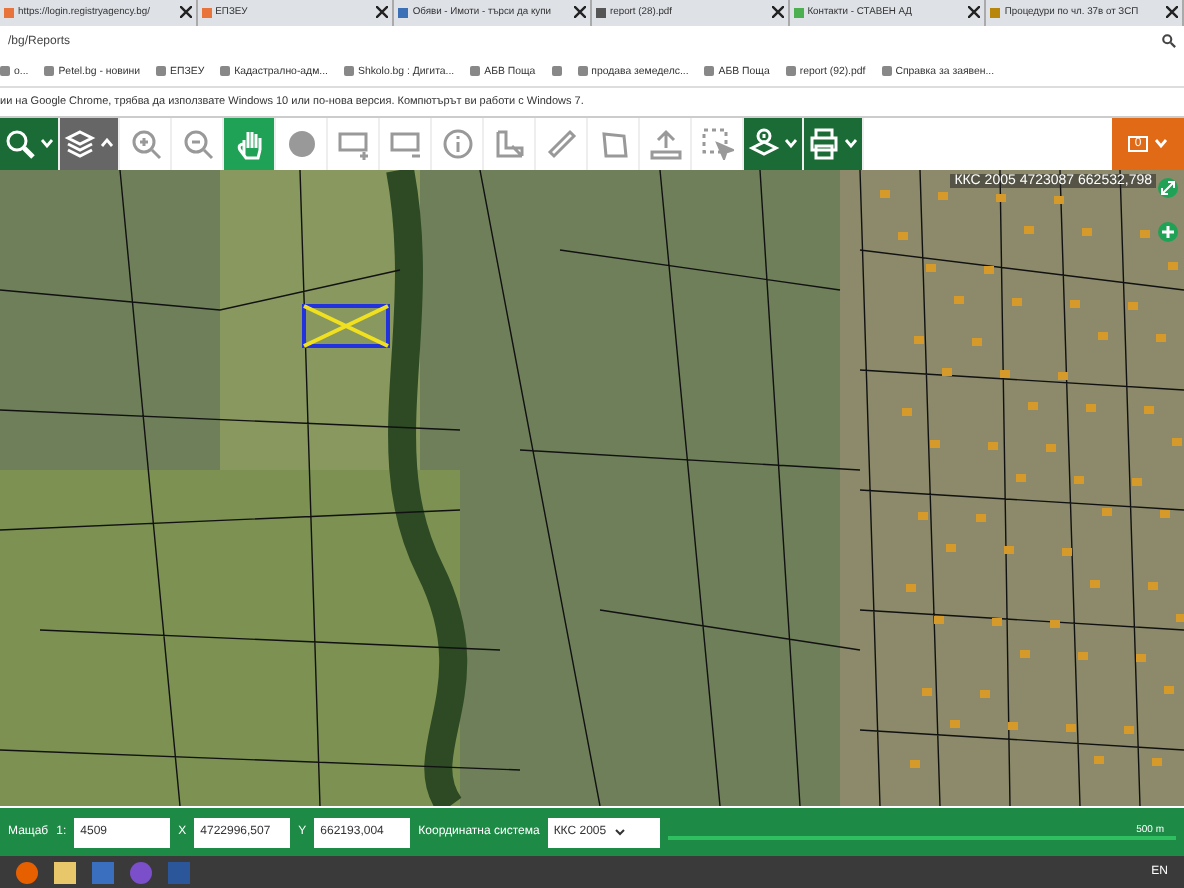  Describe the element at coordinates (824, 143) in the screenshot. I see `printer-icon` at that location.